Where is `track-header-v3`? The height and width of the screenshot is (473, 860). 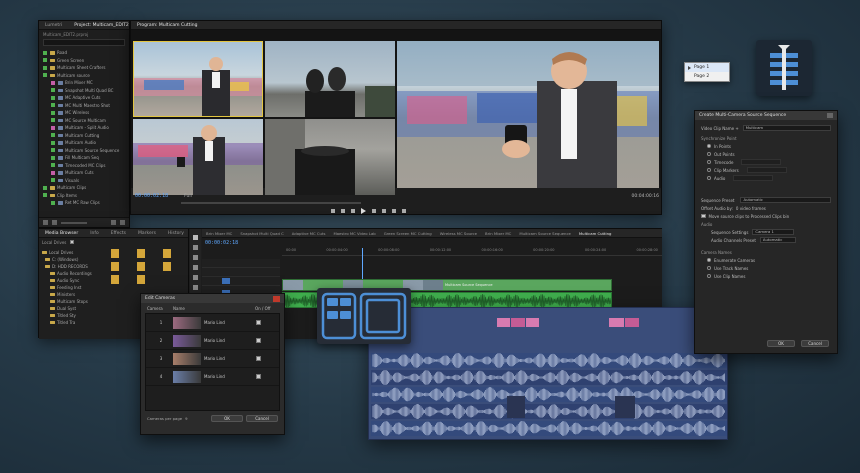
track-header-v3 is located at coordinates (241, 263).